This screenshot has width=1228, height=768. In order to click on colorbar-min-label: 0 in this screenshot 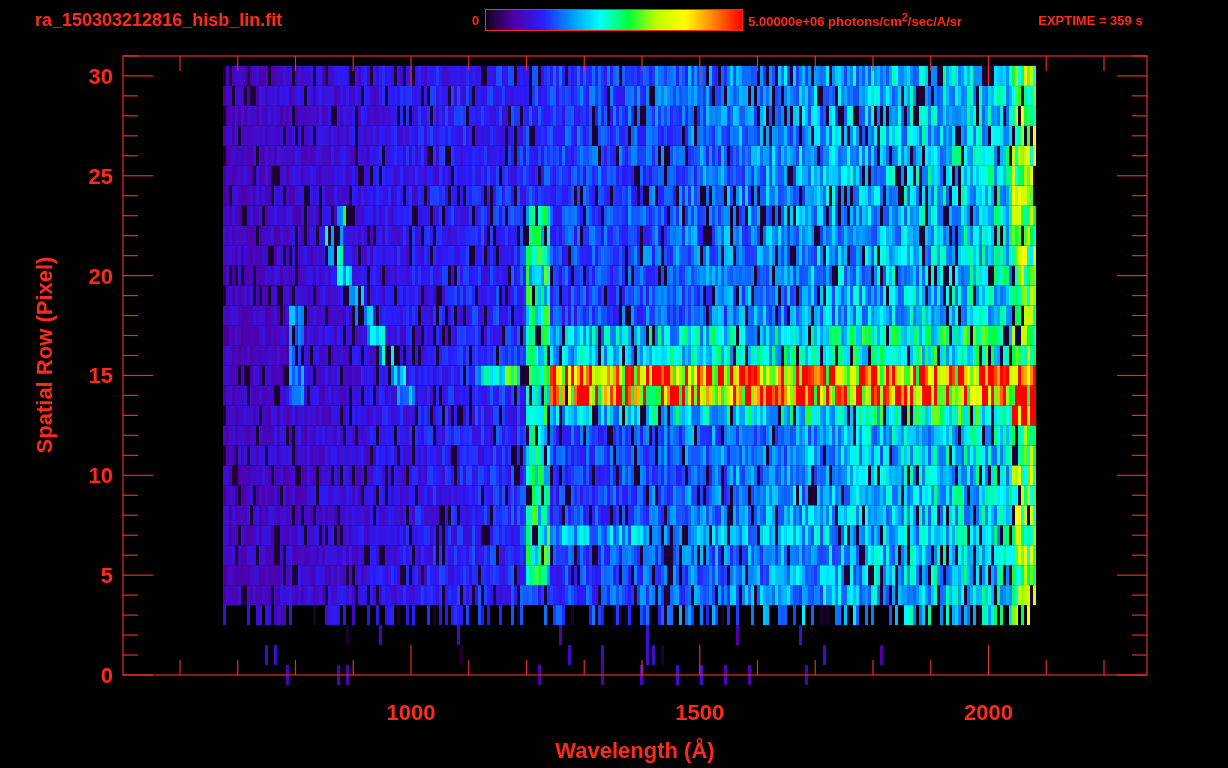, I will do `click(476, 20)`.